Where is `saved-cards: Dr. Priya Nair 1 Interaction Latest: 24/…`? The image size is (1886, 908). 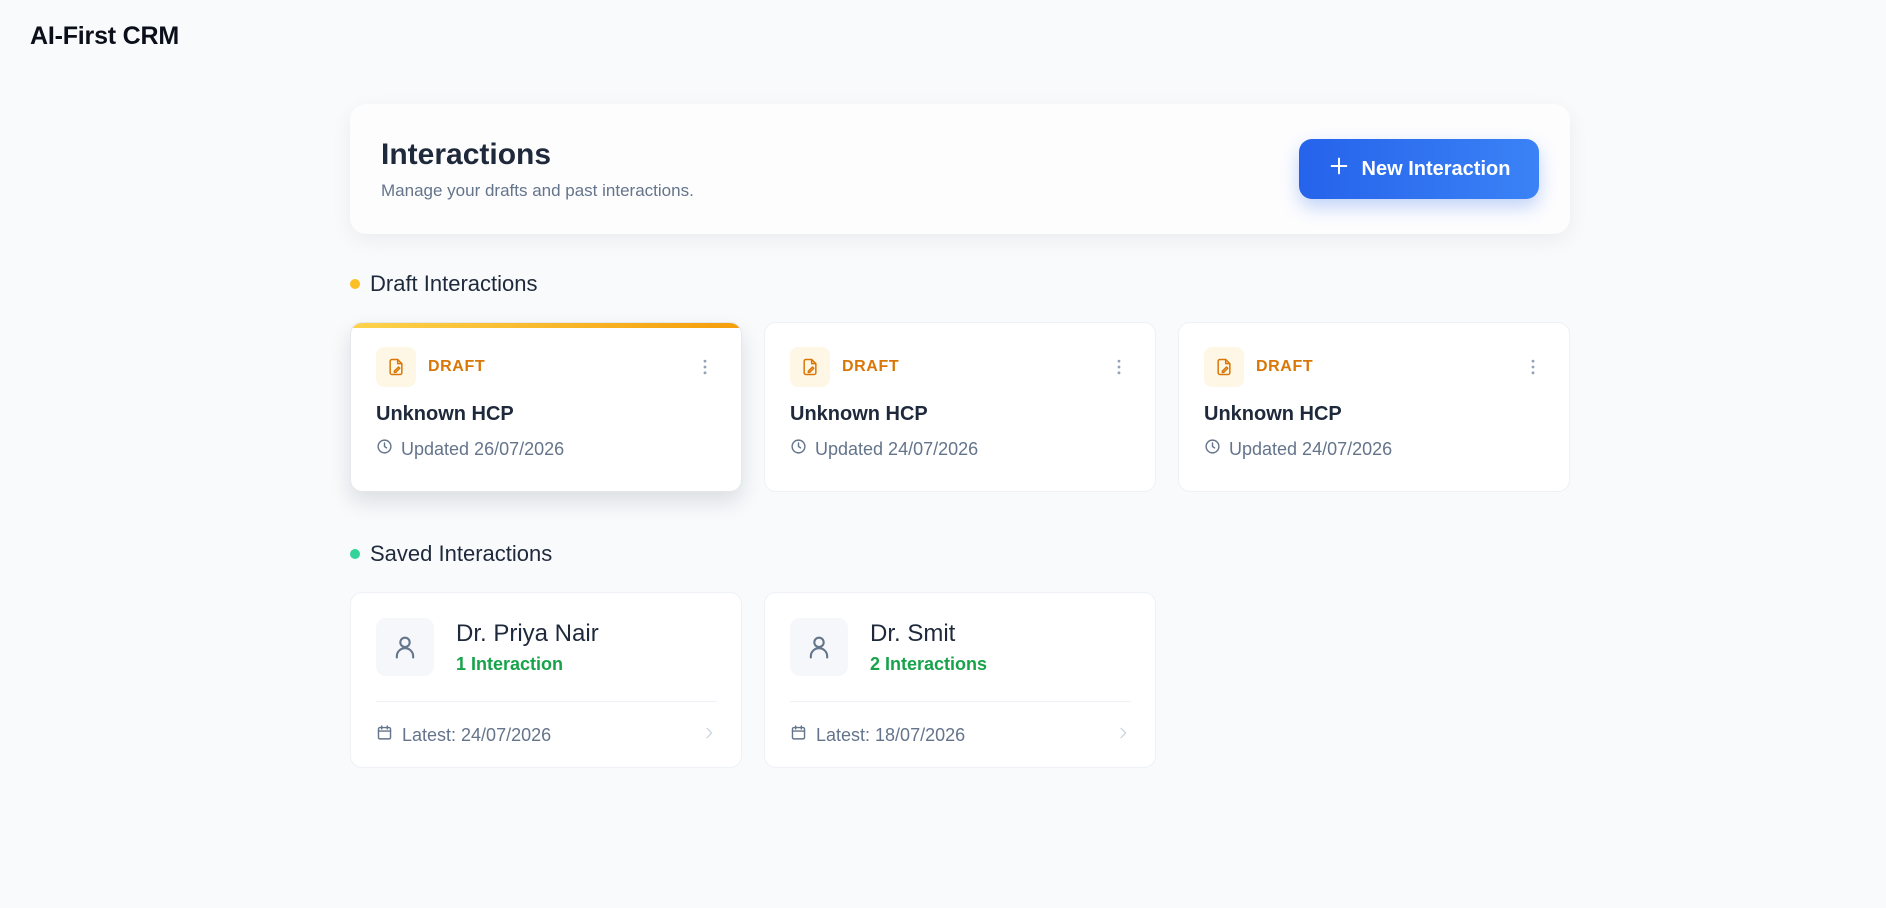 saved-cards: Dr. Priya Nair 1 Interaction Latest: 24/… is located at coordinates (960, 680).